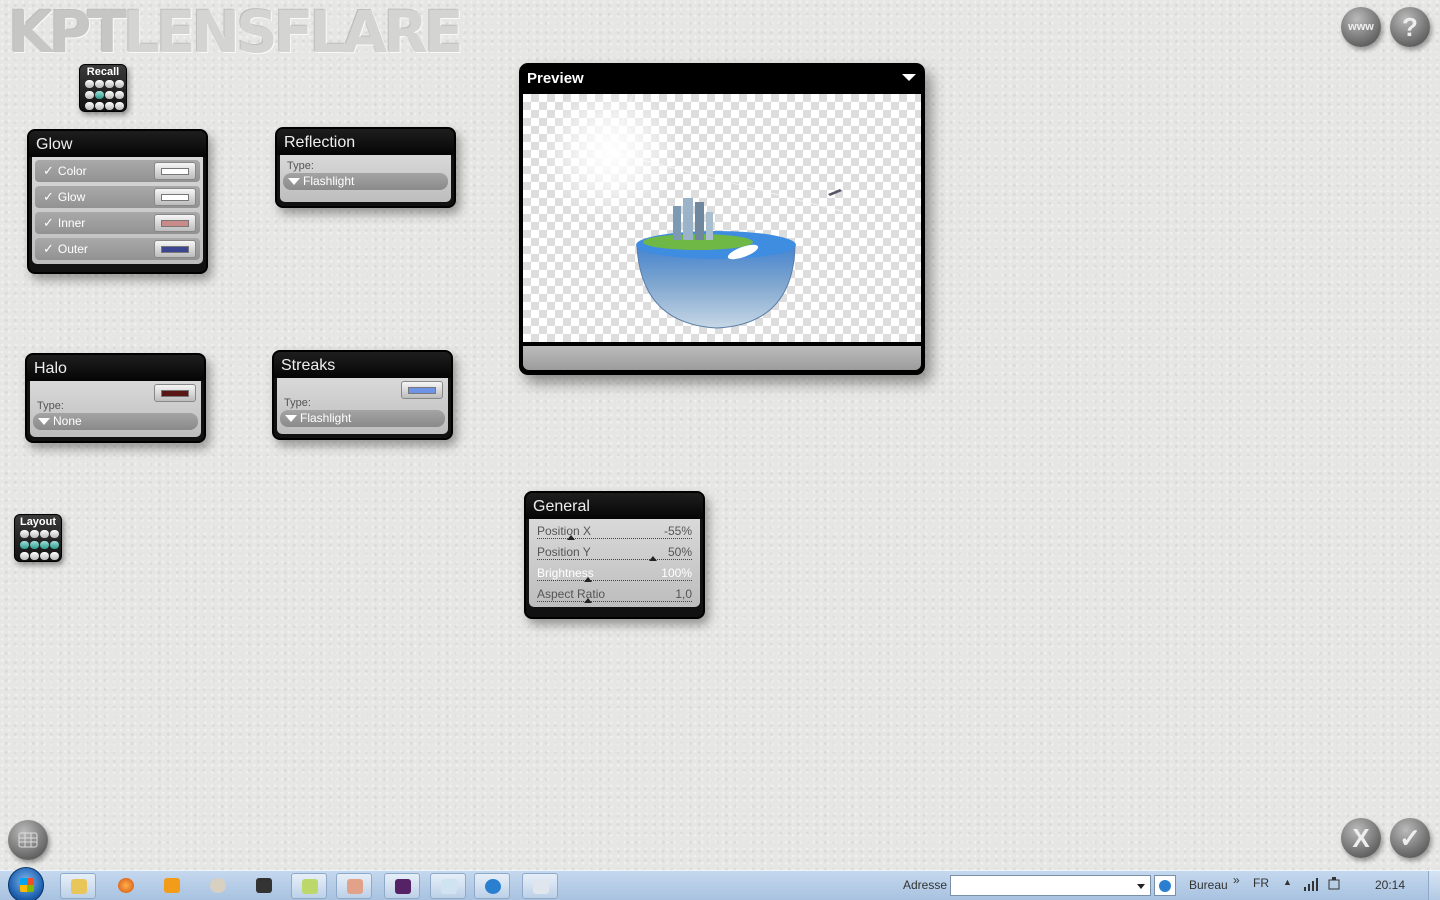 The height and width of the screenshot is (900, 1440). What do you see at coordinates (39, 545) in the screenshot?
I see `layout-grid-icon` at bounding box center [39, 545].